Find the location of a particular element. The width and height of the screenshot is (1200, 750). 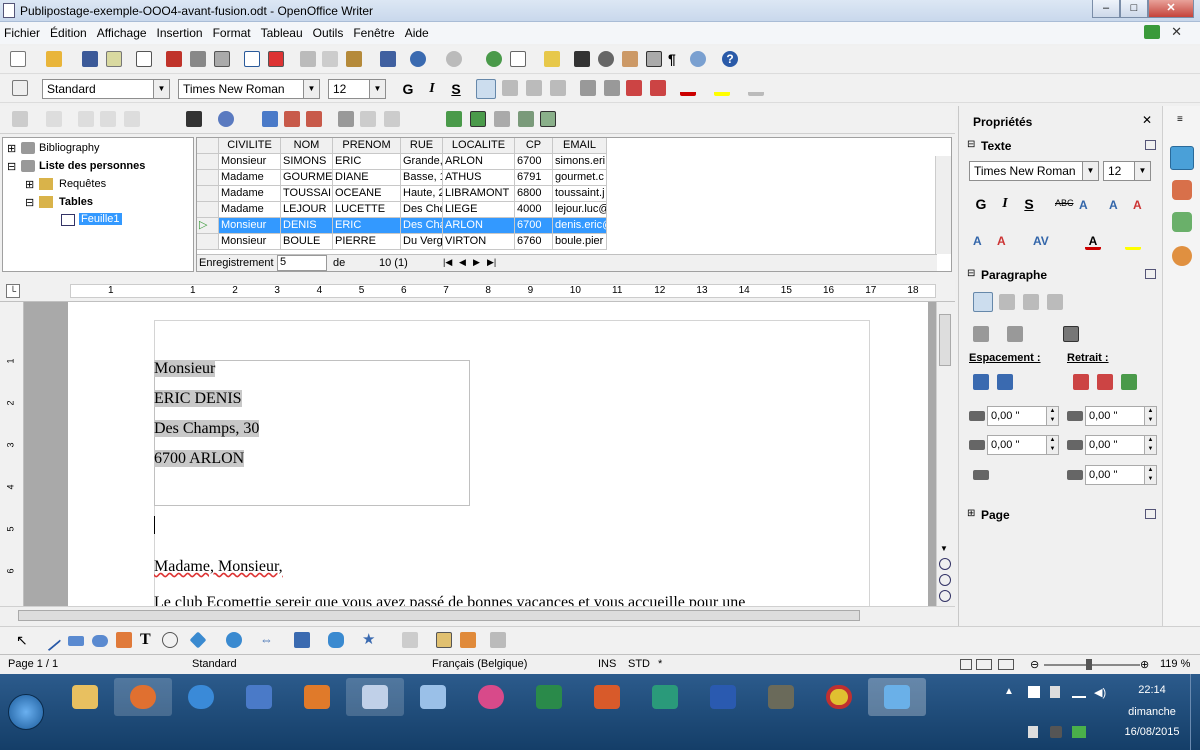

taskbar-word is located at coordinates (723, 697).